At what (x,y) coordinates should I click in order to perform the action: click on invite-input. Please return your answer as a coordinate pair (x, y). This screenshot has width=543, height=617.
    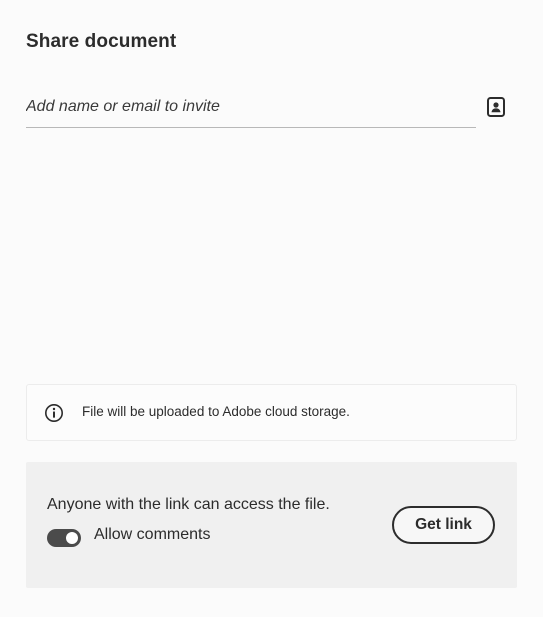
    Looking at the image, I should click on (246, 107).